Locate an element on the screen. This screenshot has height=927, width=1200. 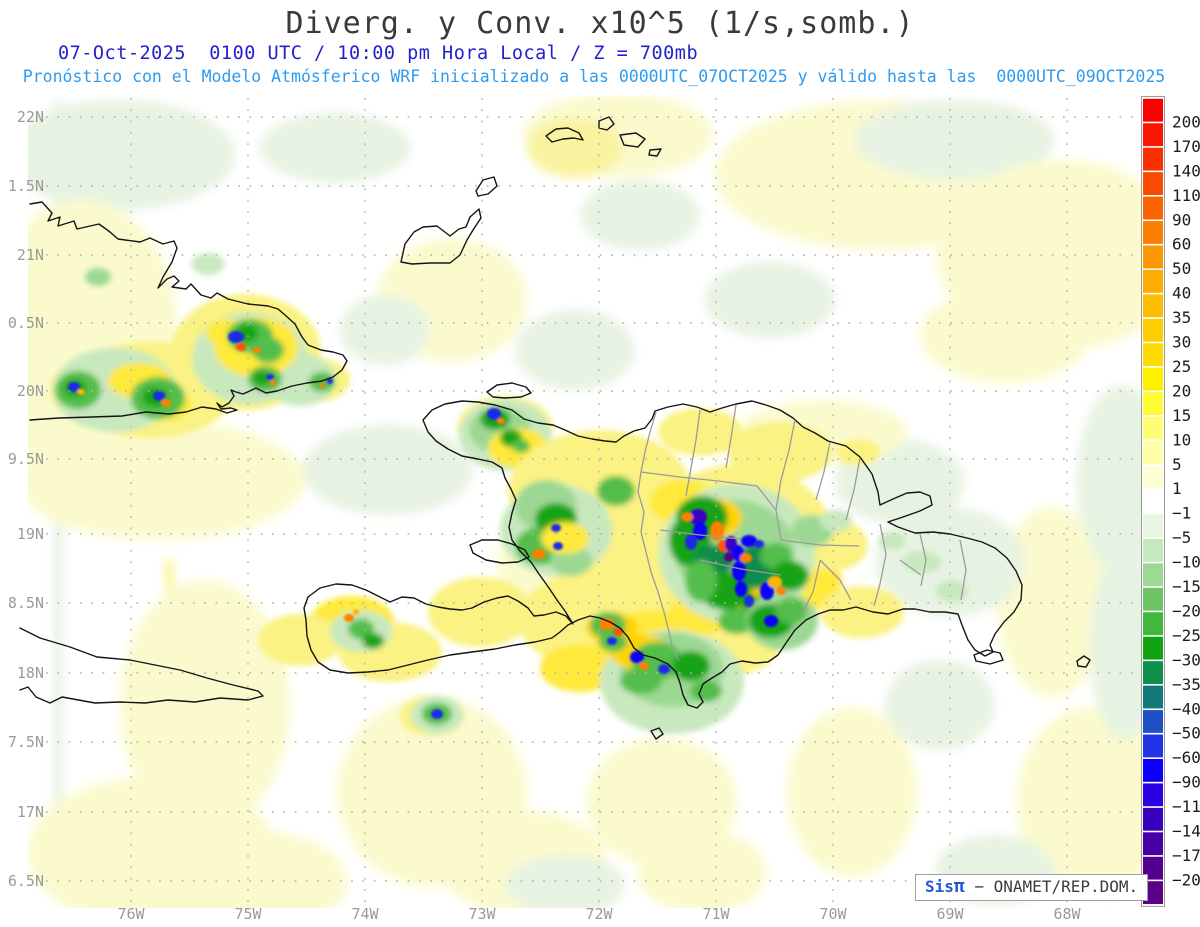
svg-text: 20 is located at coordinates (1181, 390).